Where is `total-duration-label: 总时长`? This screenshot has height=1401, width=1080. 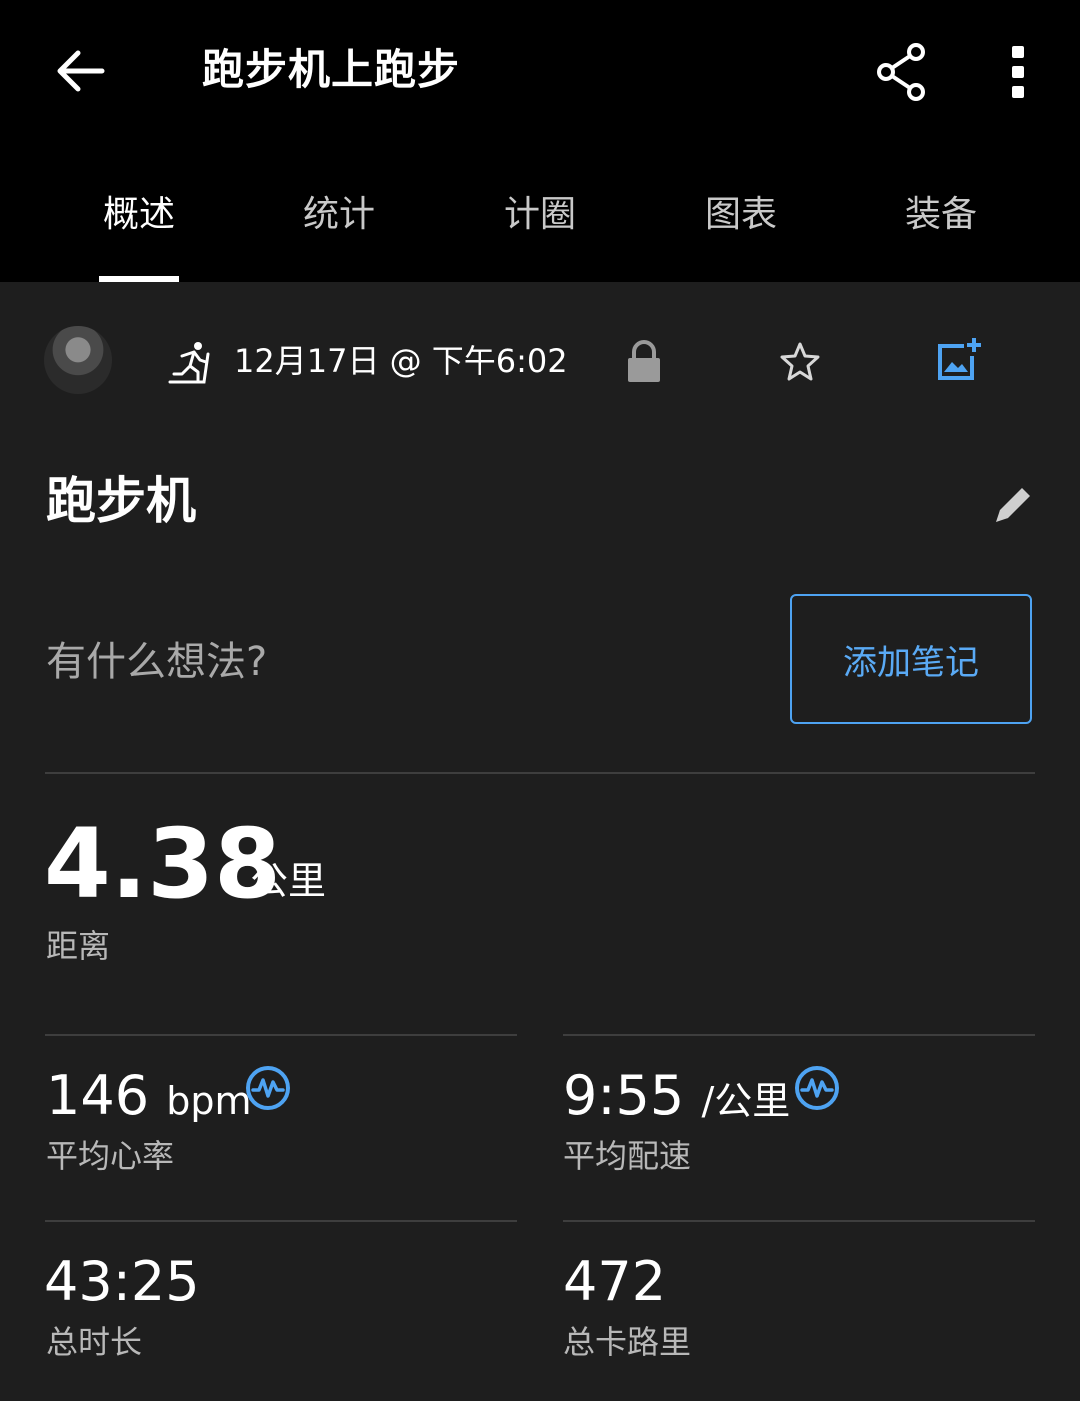
total-duration-label: 总时长 is located at coordinates (94, 1342).